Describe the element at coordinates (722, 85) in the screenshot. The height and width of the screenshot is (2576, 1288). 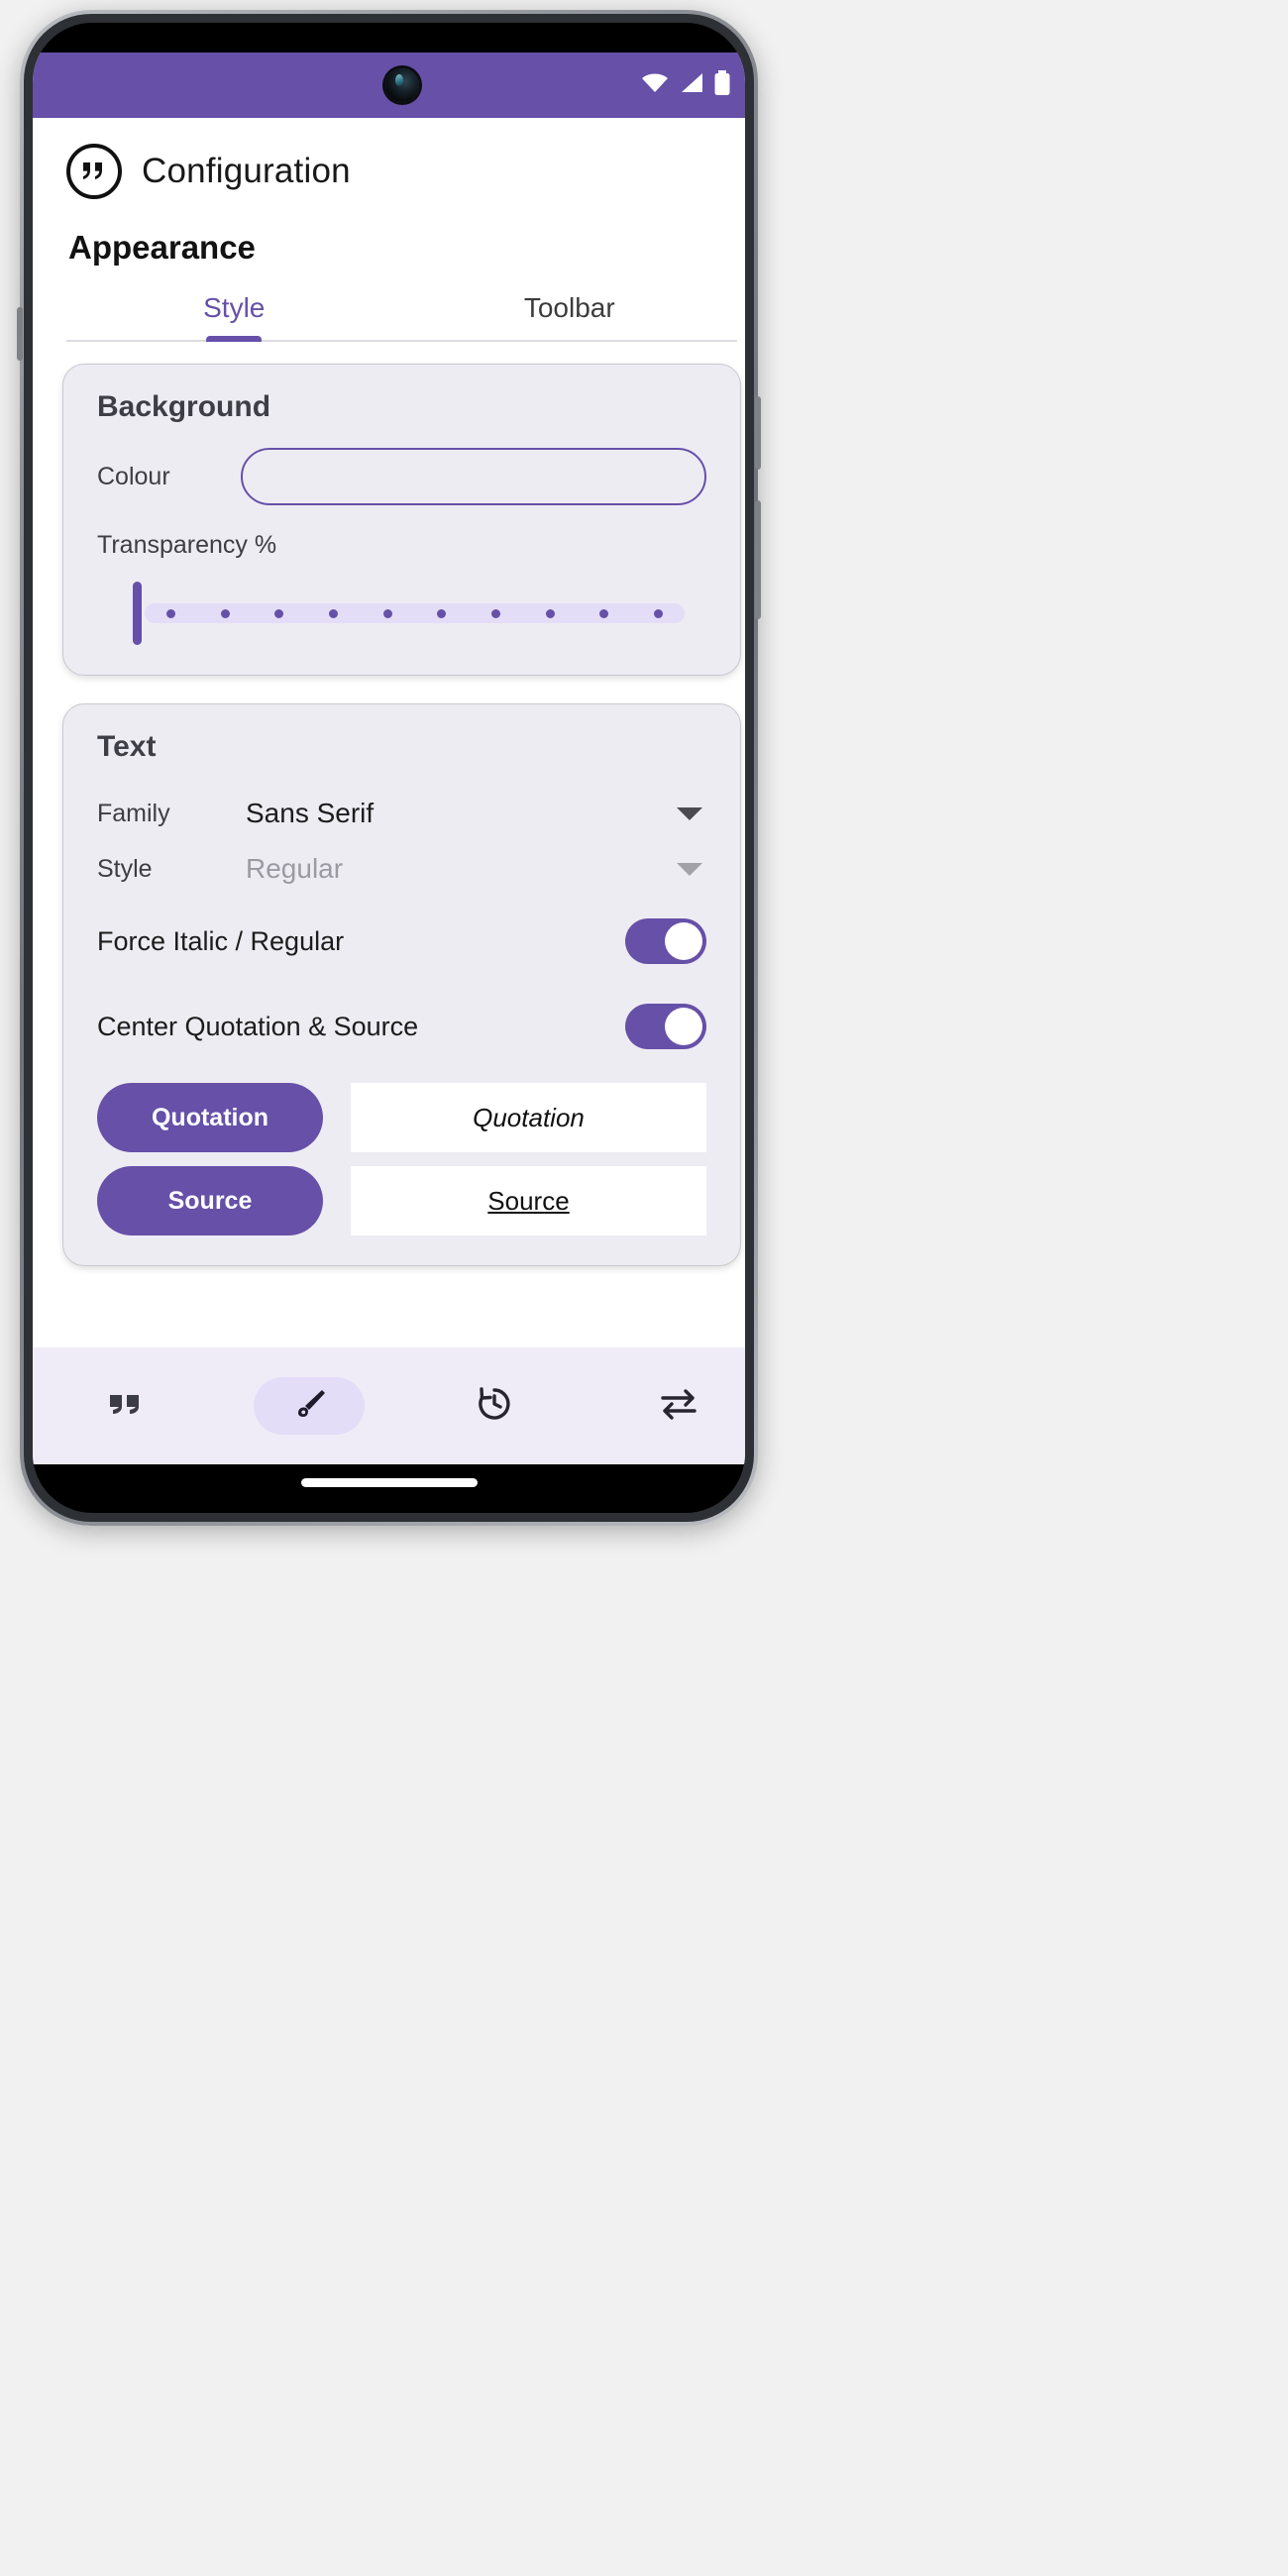
I see `battery-icon` at that location.